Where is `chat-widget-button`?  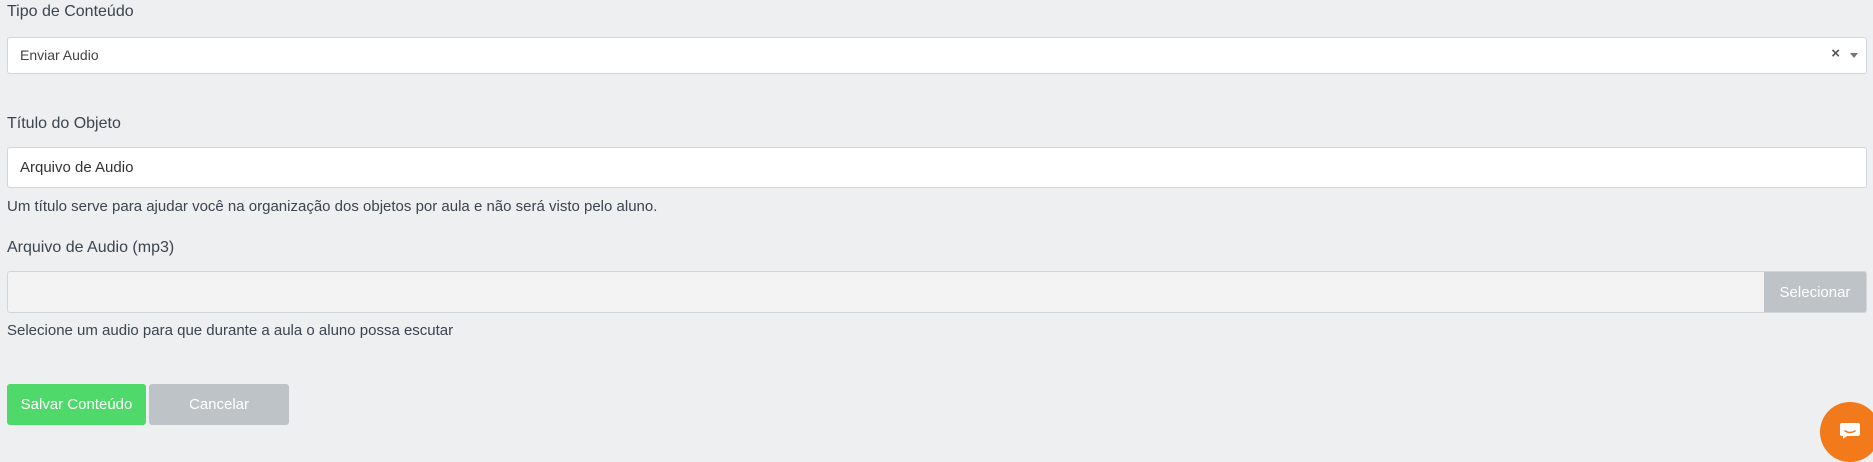
chat-widget-button is located at coordinates (1846, 432).